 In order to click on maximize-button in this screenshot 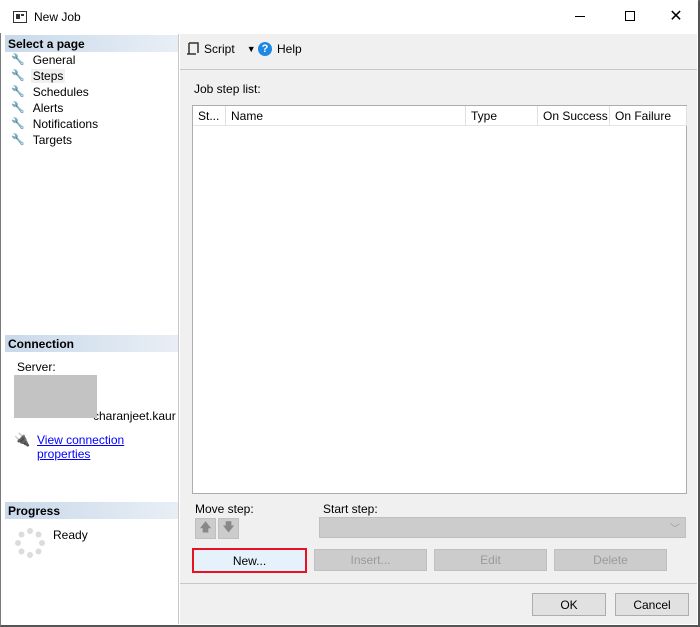, I will do `click(630, 16)`.